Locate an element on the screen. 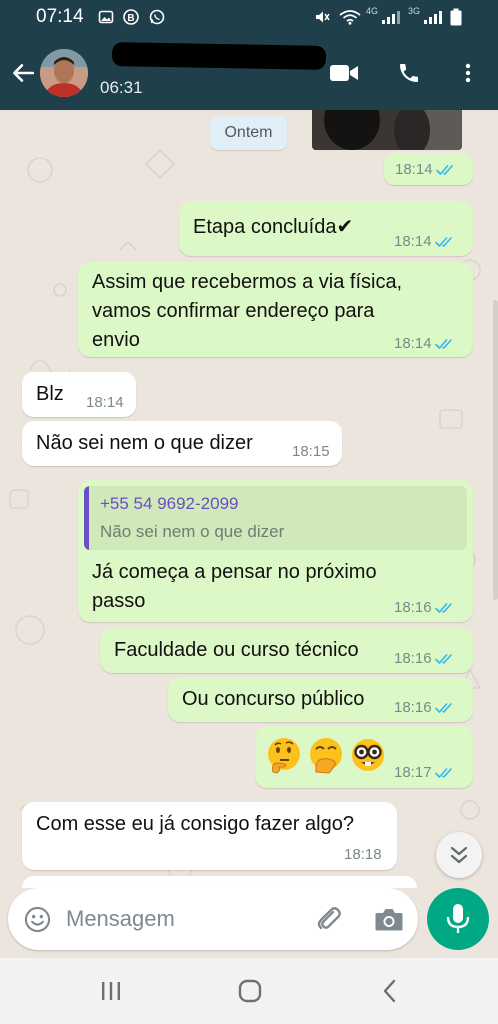 Image resolution: width=498 pixels, height=1024 pixels. video-call-icon is located at coordinates (344, 73).